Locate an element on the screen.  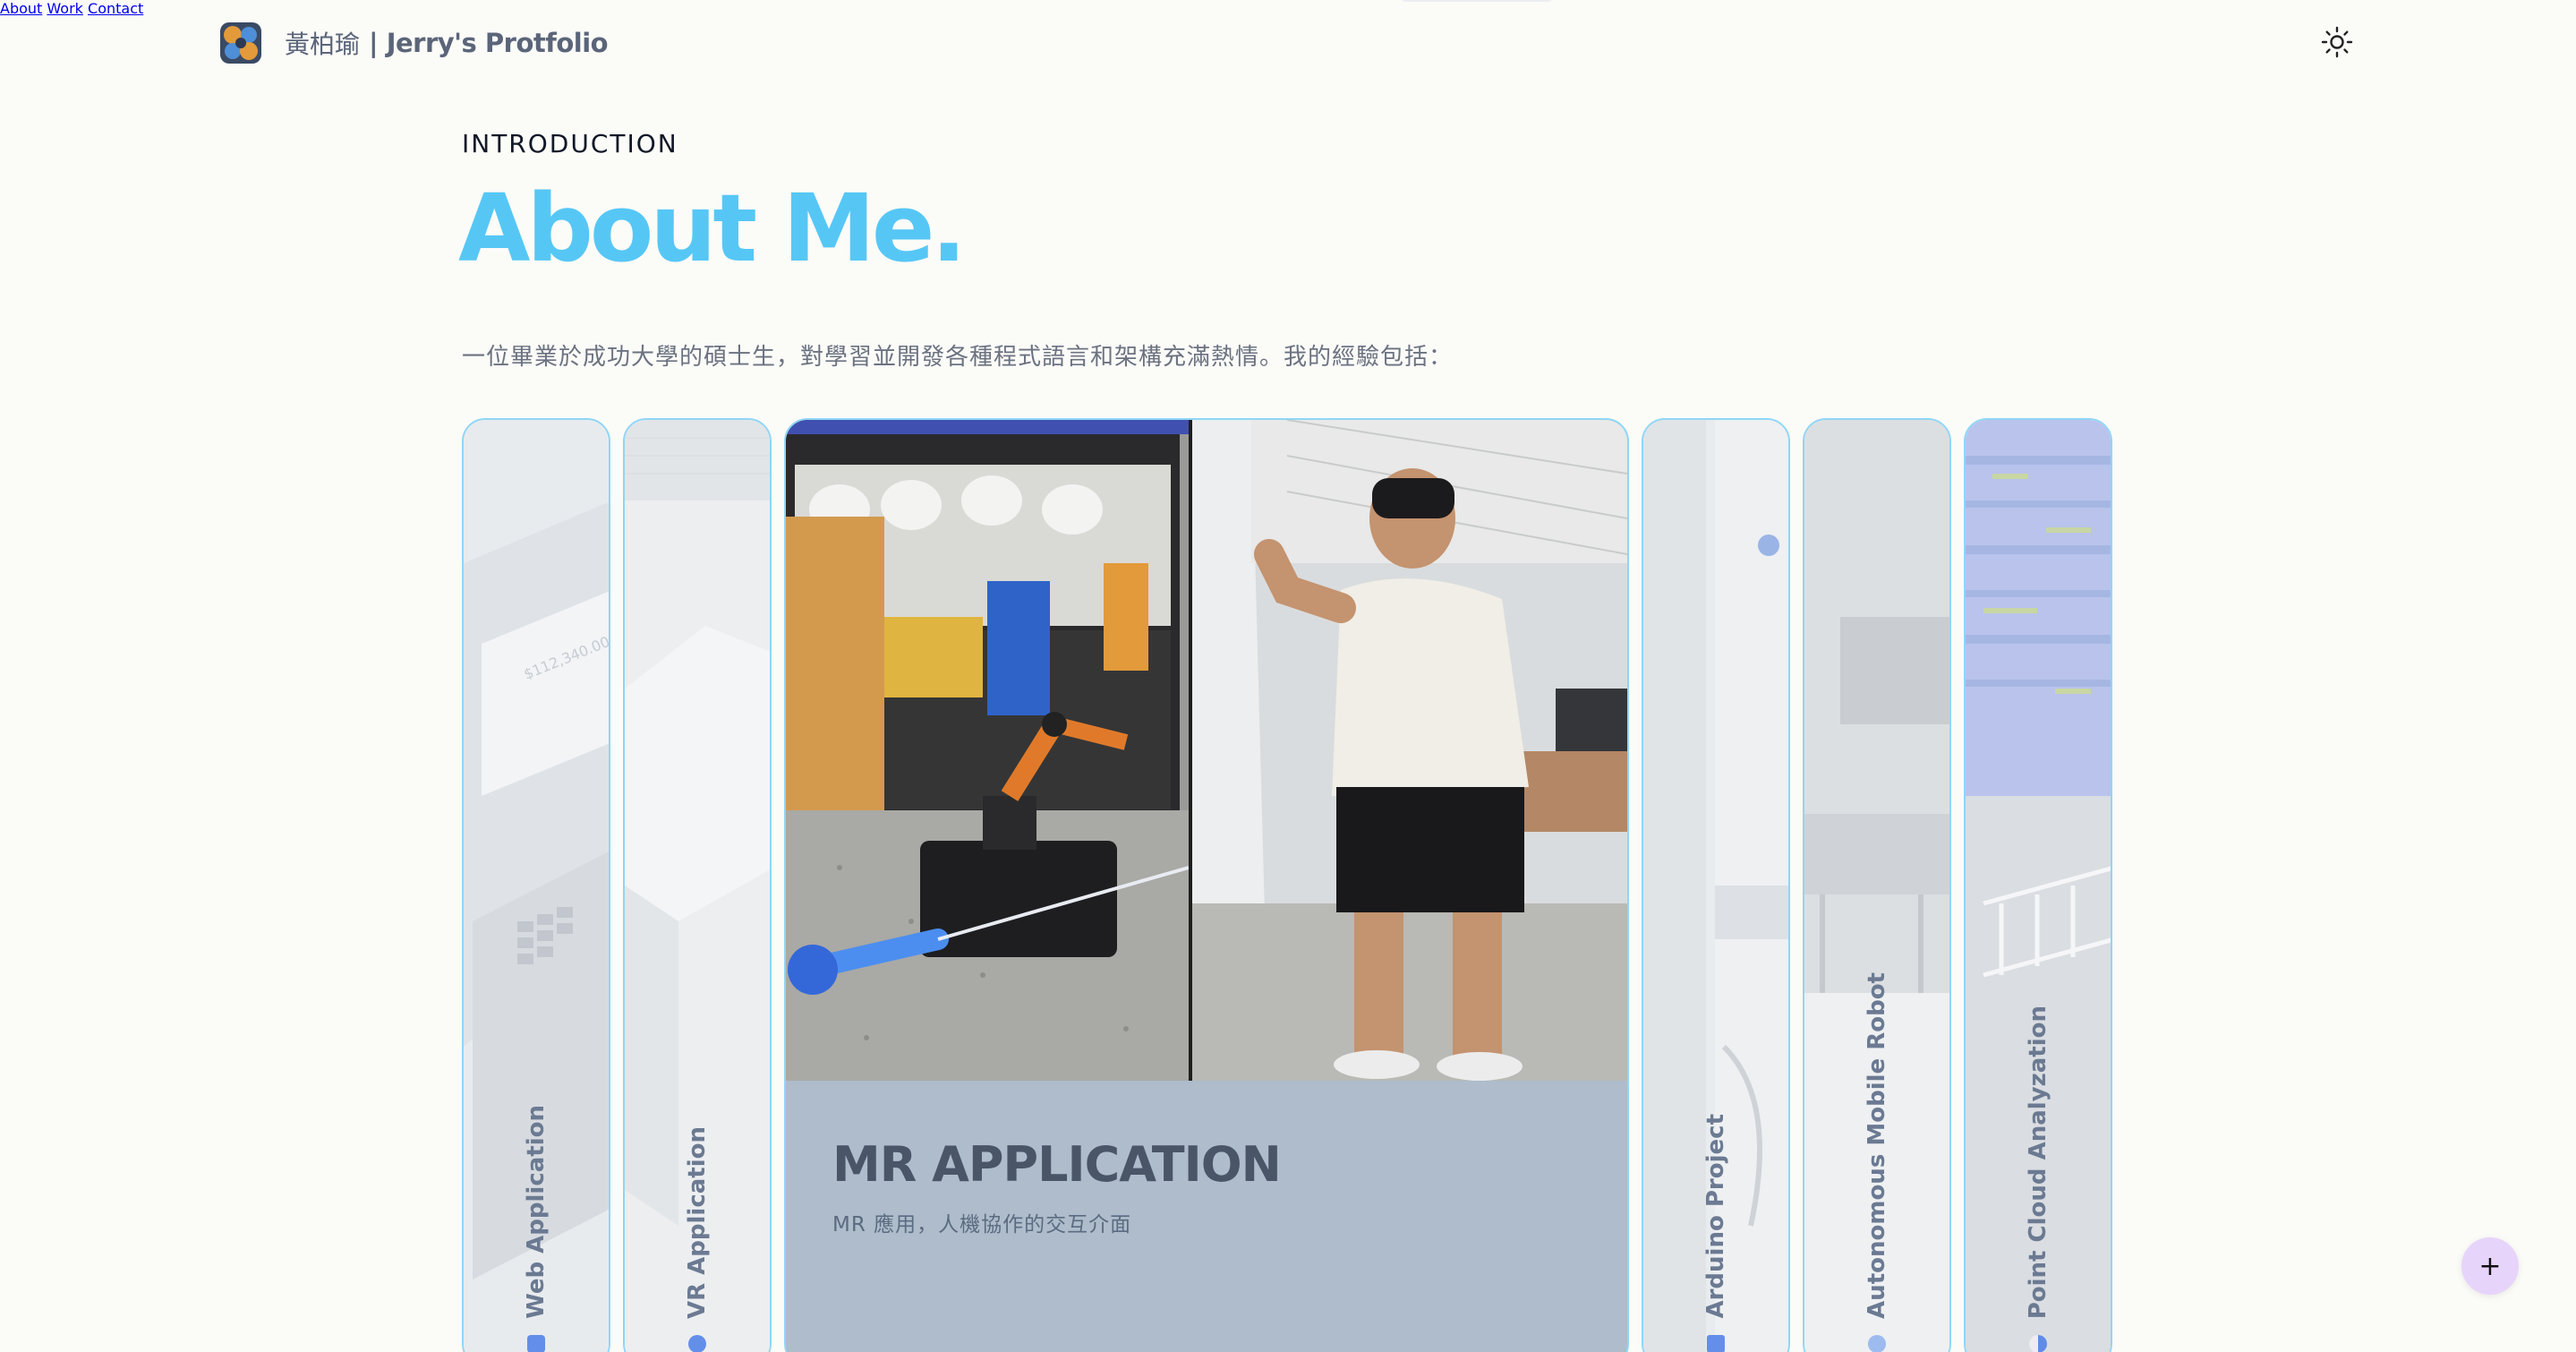
active-card-subtitle: MR 應用，人機協作的交互介面 is located at coordinates (982, 1225).